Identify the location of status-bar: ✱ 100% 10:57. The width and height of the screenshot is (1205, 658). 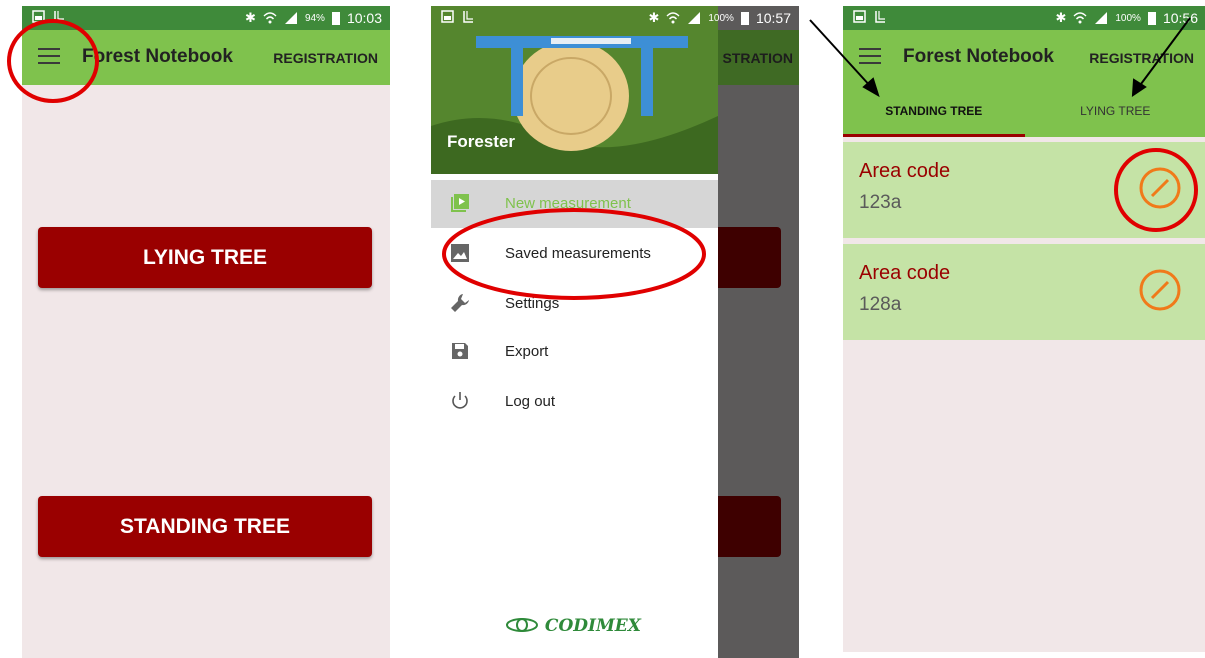
(615, 18).